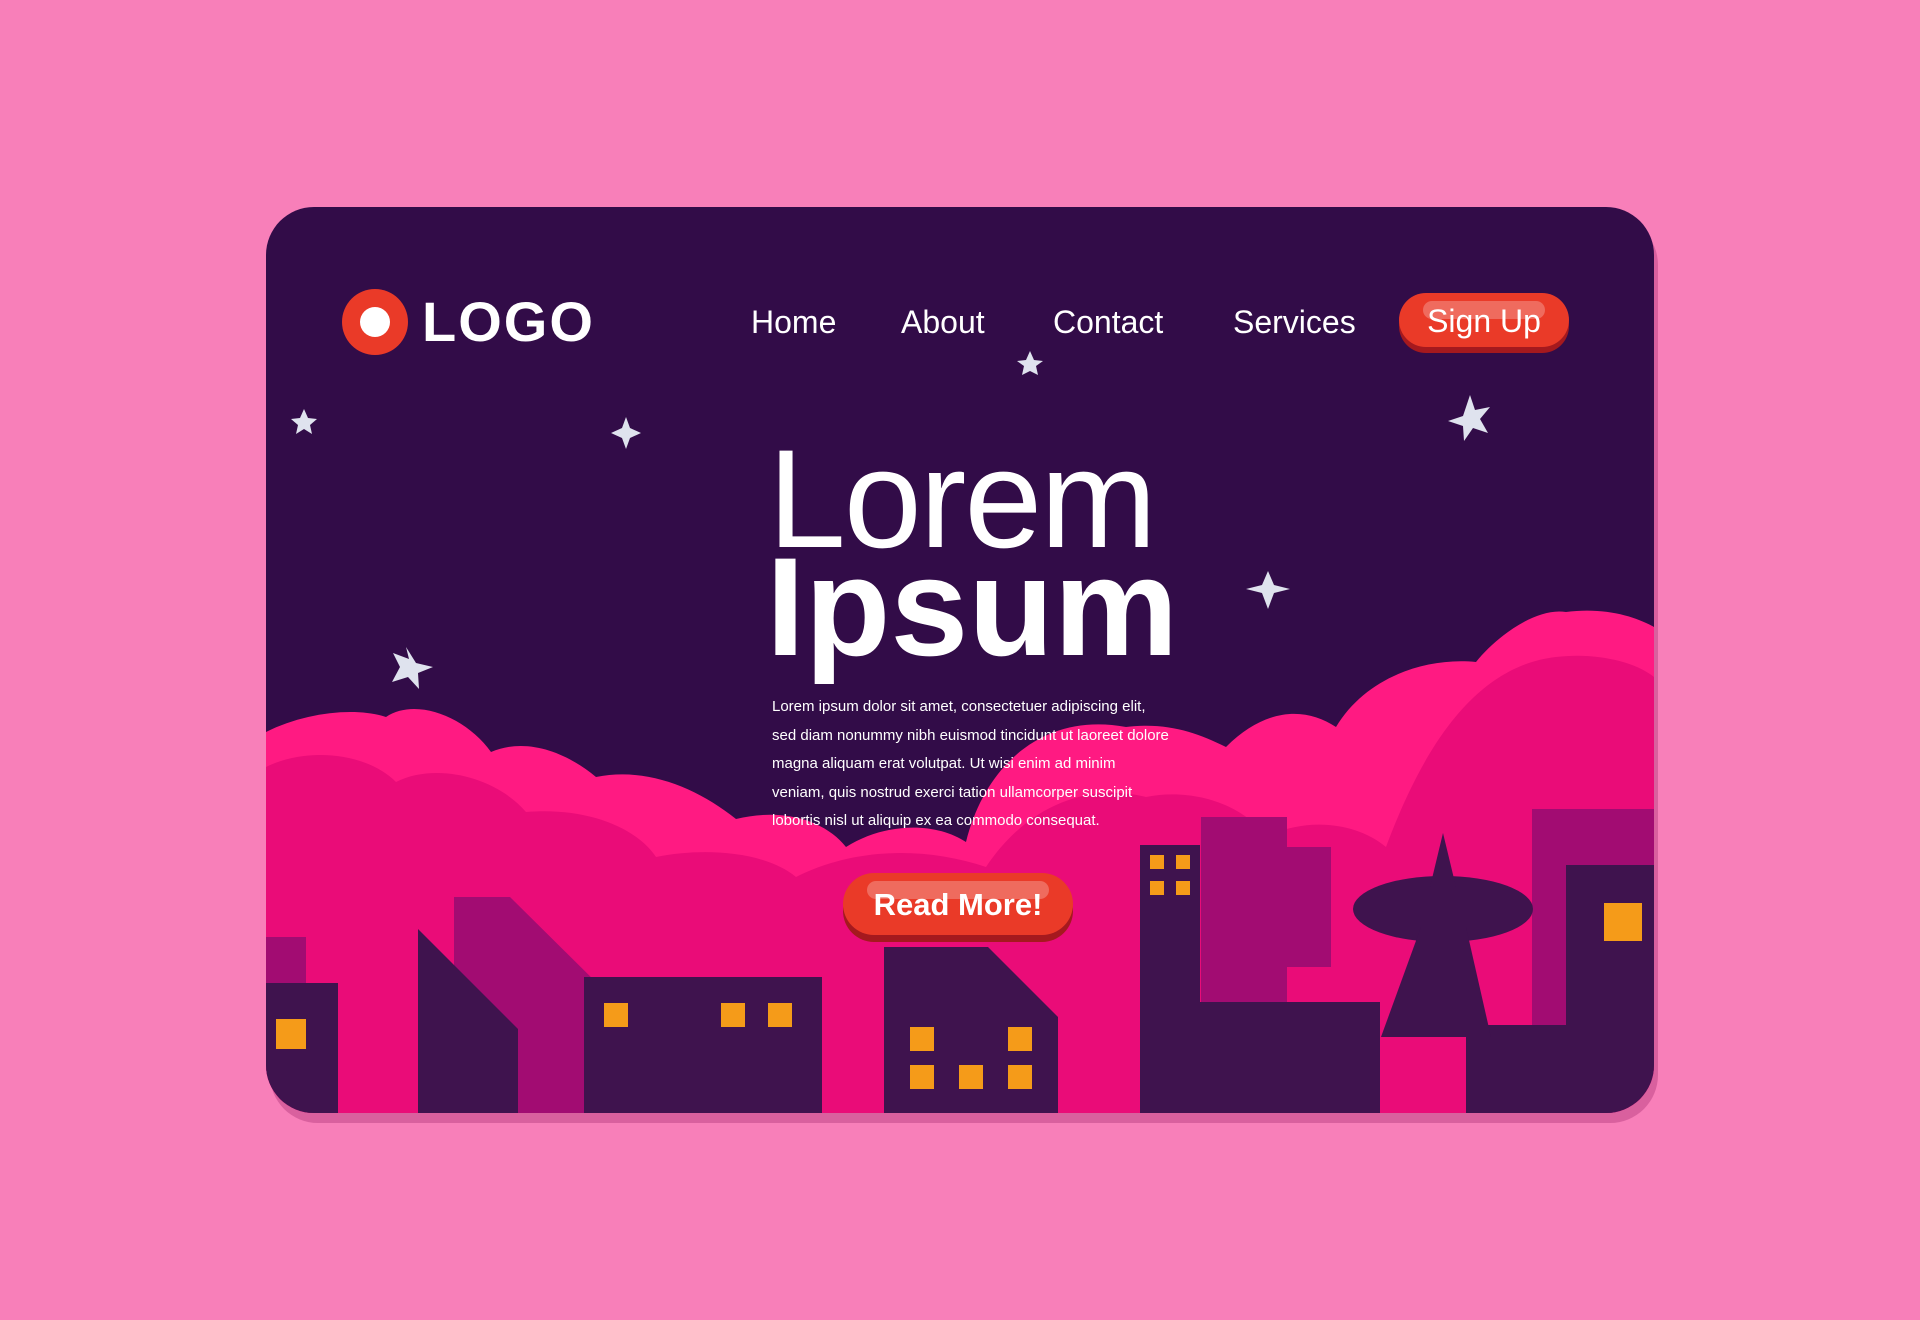  Describe the element at coordinates (793, 322) in the screenshot. I see `nav-link-home: Home` at that location.